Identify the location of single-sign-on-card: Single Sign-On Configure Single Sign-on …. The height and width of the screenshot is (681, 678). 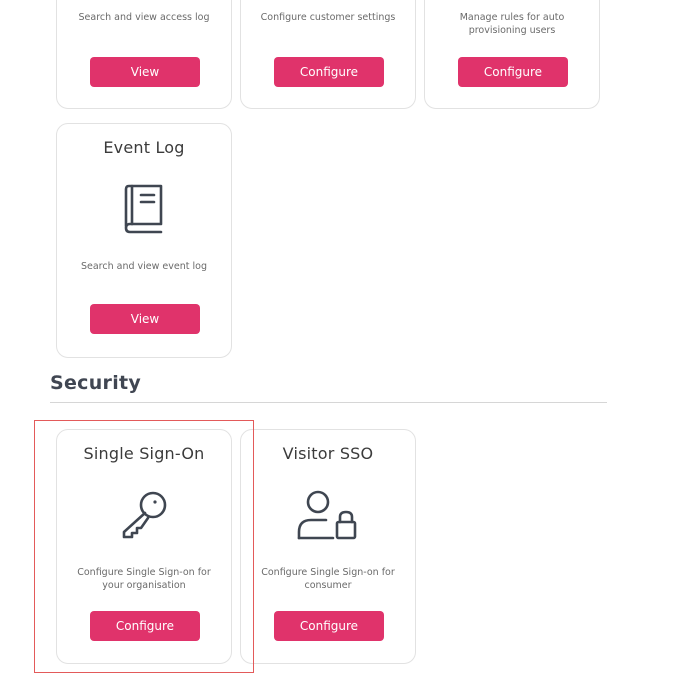
(144, 546).